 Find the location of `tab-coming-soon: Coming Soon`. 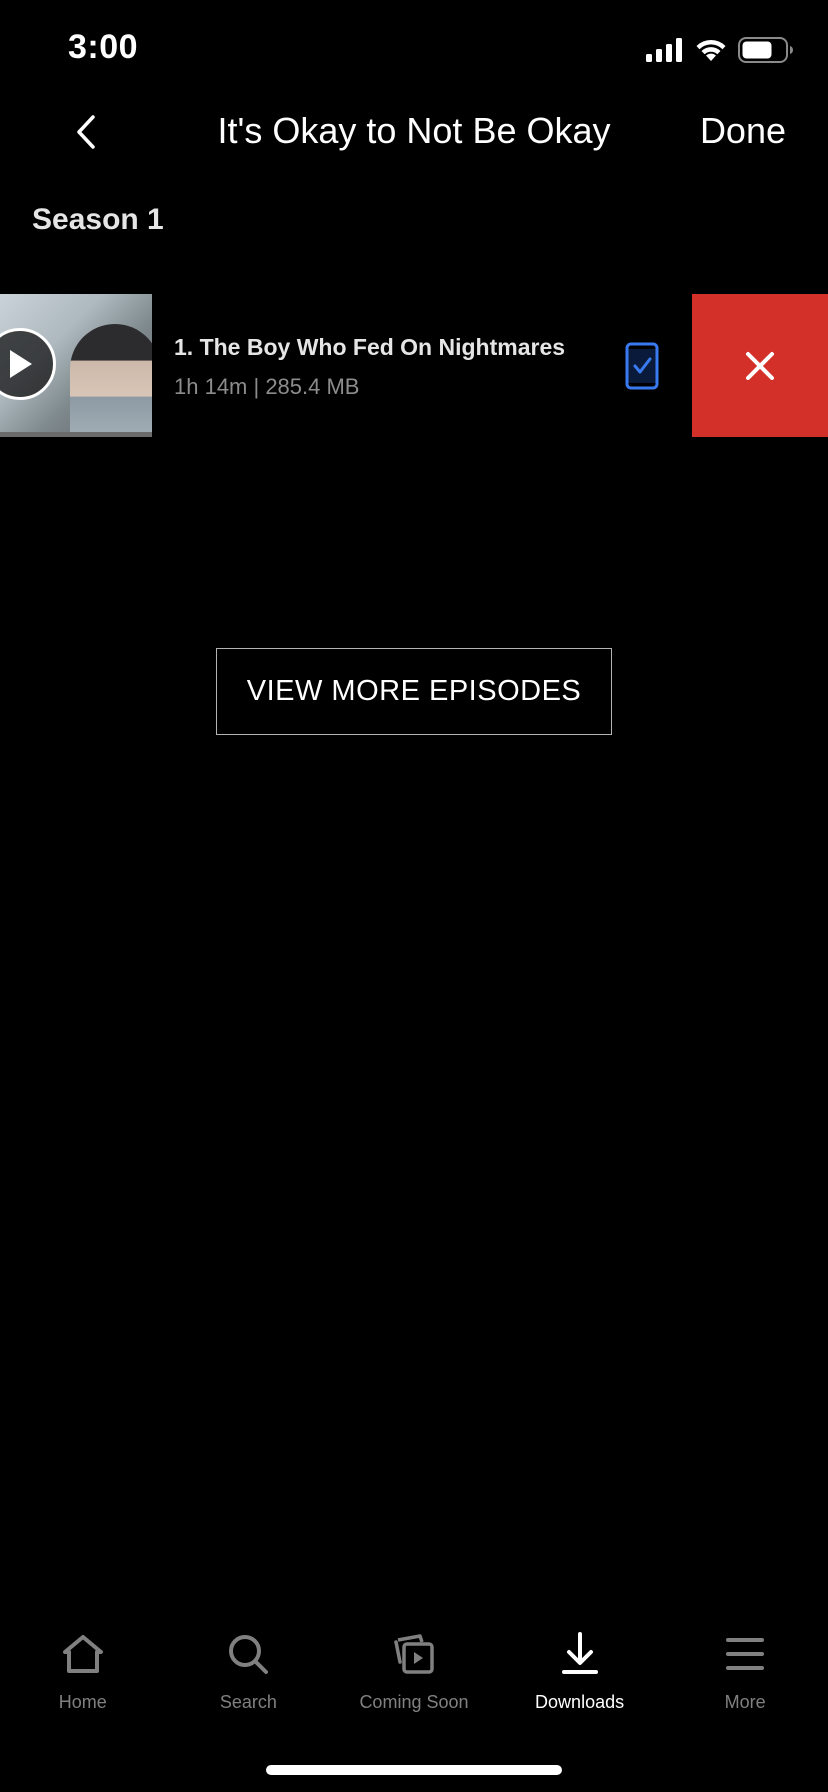

tab-coming-soon: Coming Soon is located at coordinates (414, 1680).